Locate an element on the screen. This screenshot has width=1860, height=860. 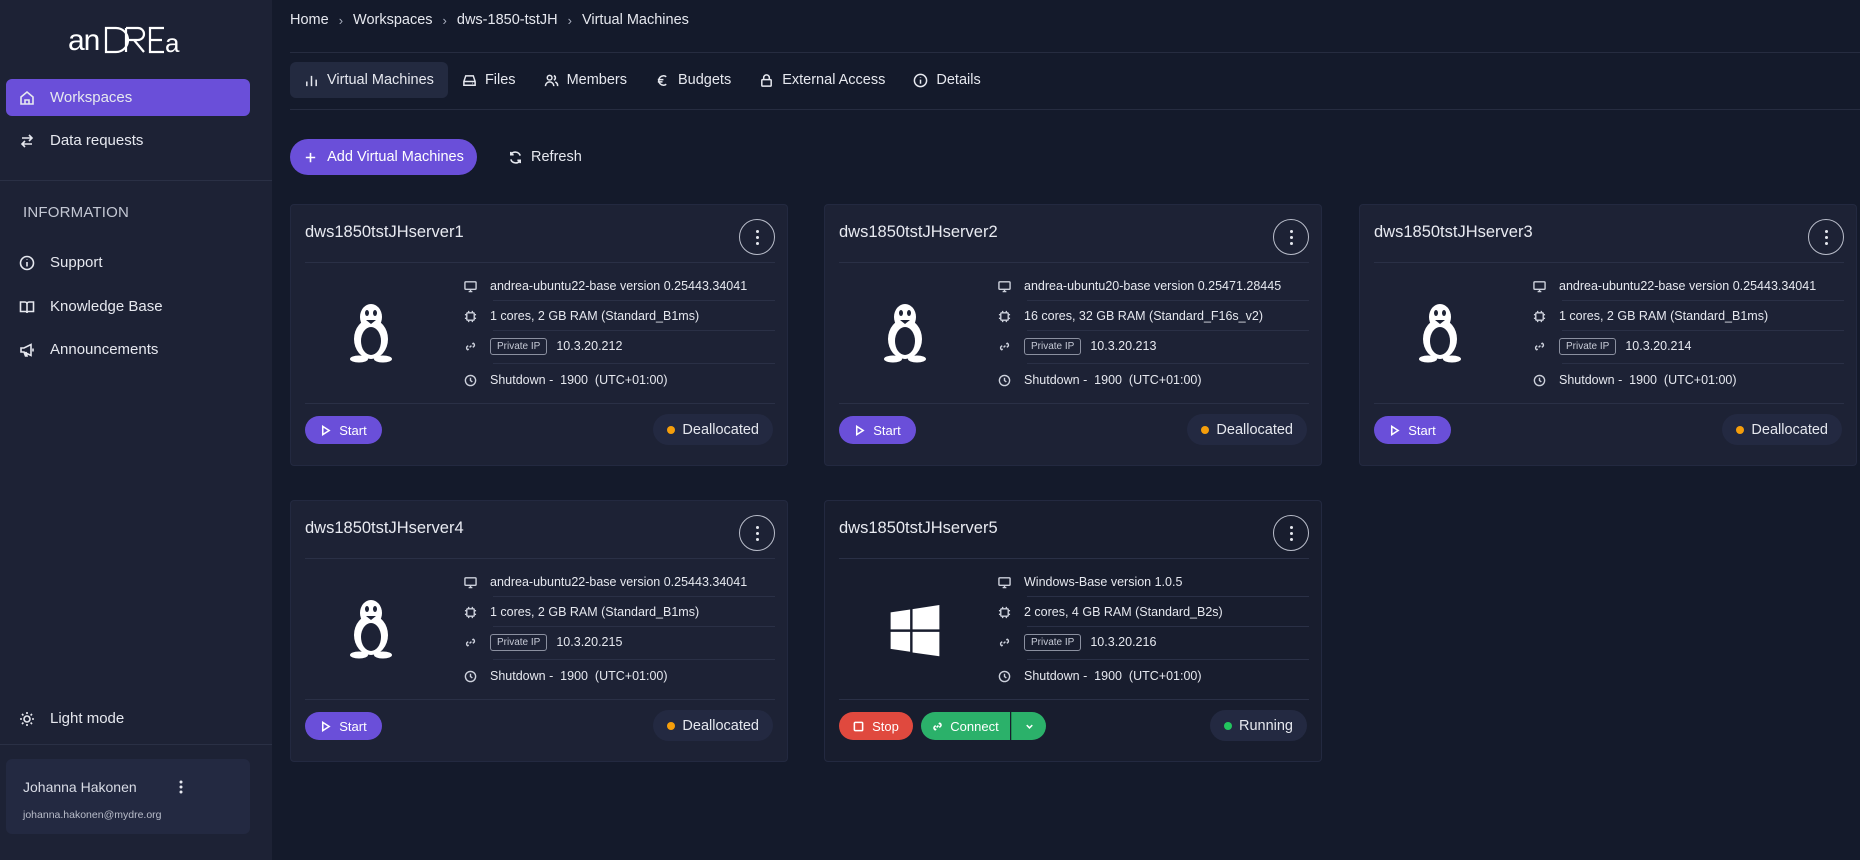
vm-size-row: 16 cores, 32 GB RAM (Standard_F16s_v2) is located at coordinates (1153, 316).